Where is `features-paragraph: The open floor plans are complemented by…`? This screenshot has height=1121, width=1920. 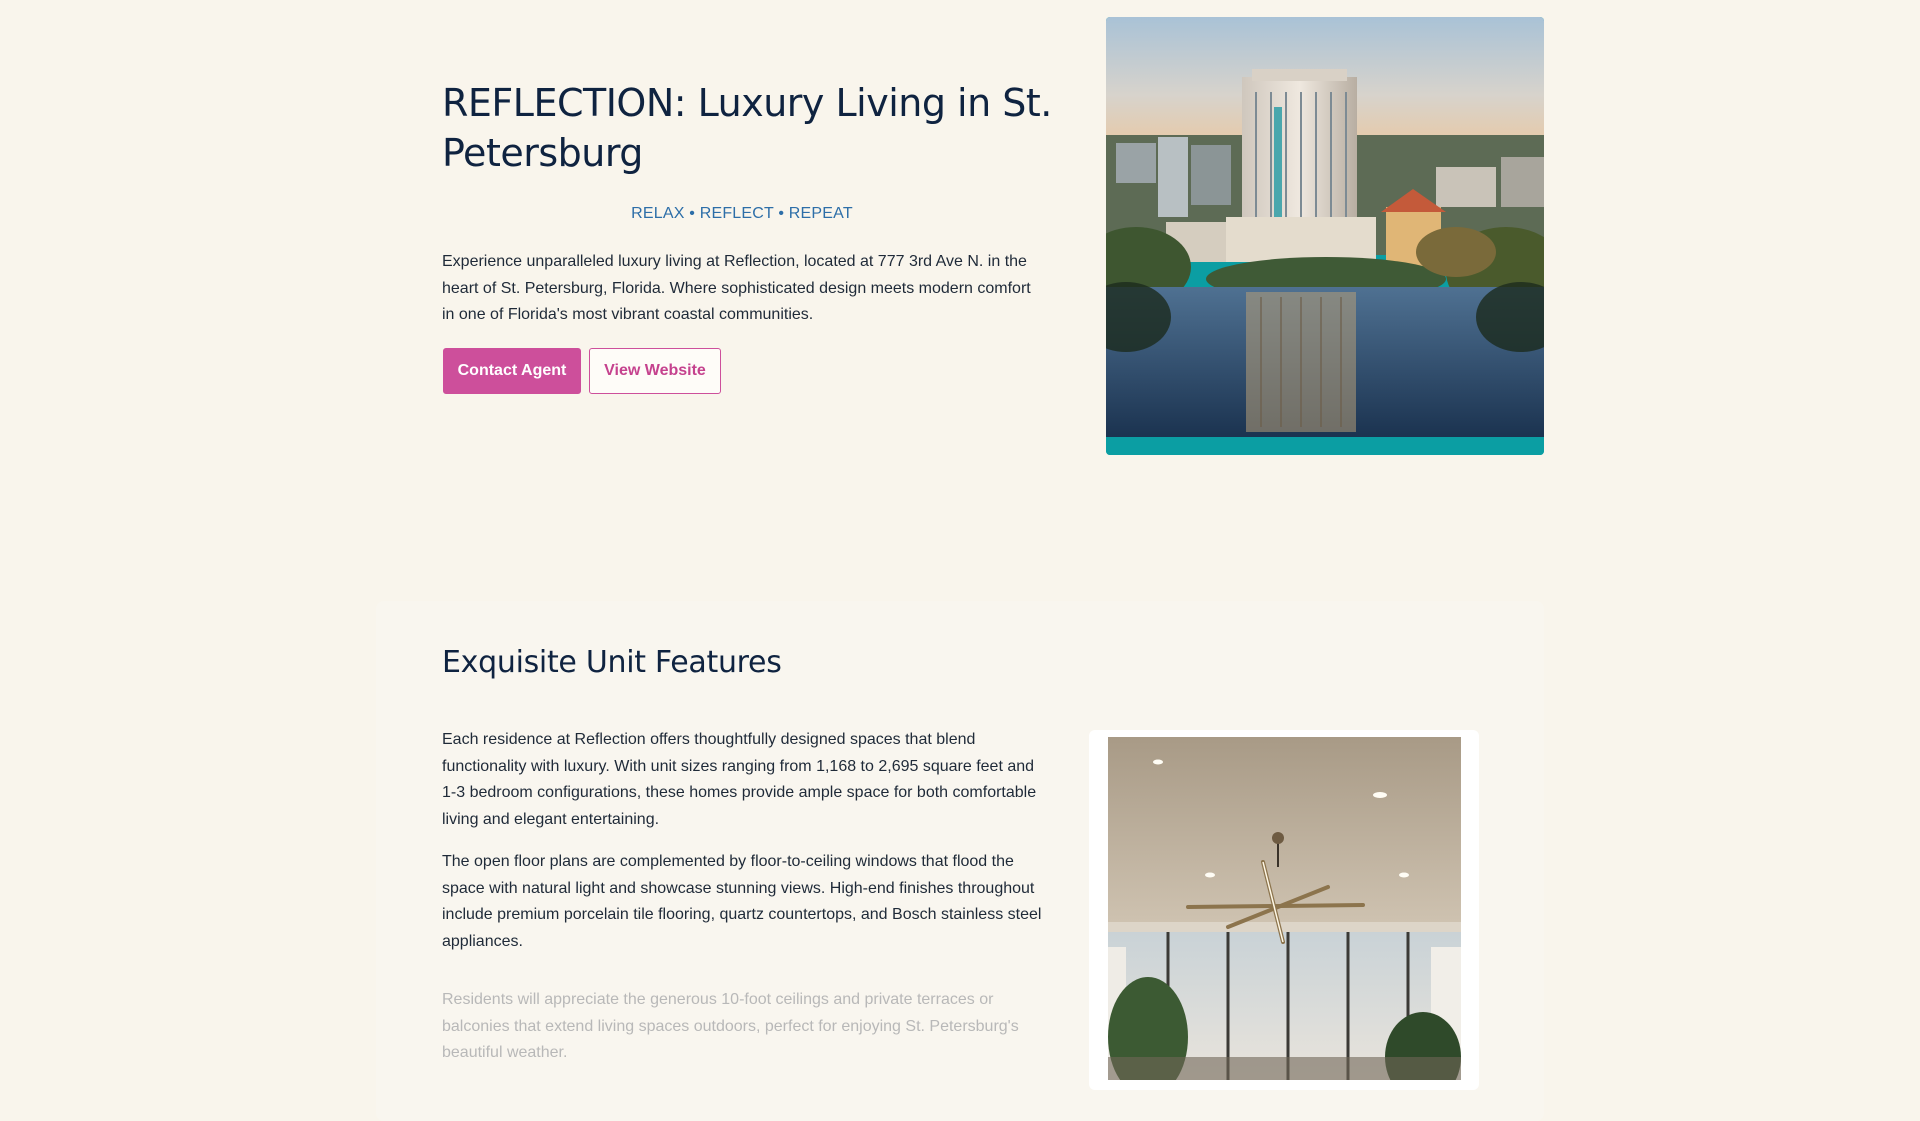 features-paragraph: The open floor plans are complemented by… is located at coordinates (742, 901).